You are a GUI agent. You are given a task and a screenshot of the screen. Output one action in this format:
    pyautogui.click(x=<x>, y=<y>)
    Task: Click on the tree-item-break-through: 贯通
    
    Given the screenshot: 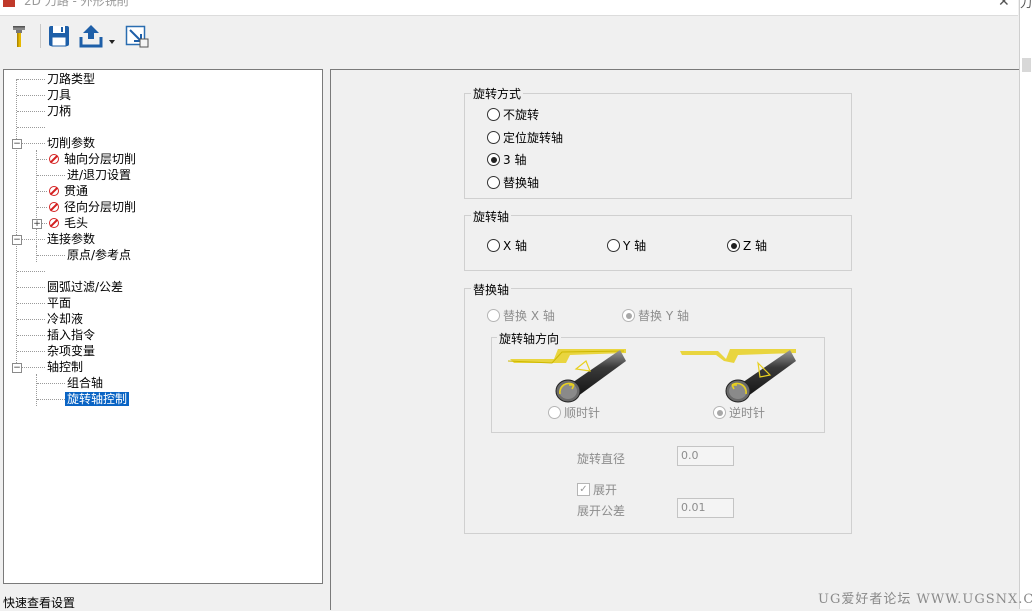 What is the action you would take?
    pyautogui.click(x=68, y=191)
    